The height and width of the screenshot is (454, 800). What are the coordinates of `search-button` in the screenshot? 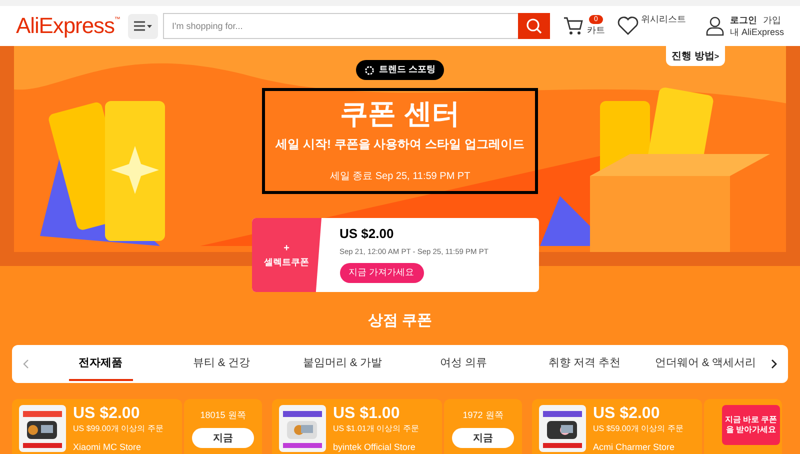 It's located at (534, 26).